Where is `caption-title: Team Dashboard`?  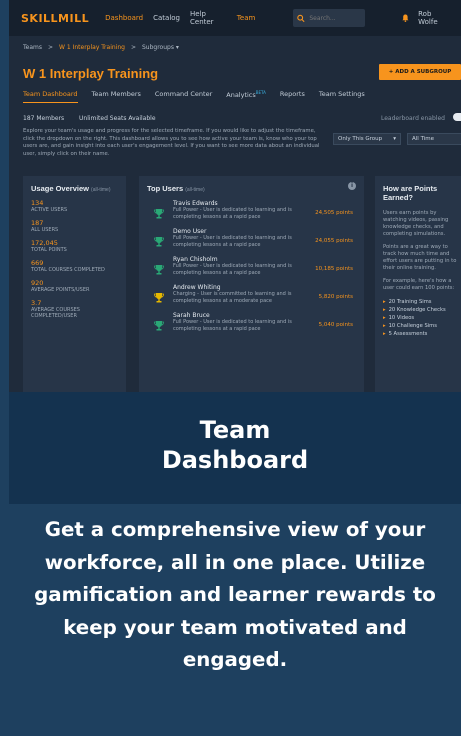 caption-title: Team Dashboard is located at coordinates (235, 445).